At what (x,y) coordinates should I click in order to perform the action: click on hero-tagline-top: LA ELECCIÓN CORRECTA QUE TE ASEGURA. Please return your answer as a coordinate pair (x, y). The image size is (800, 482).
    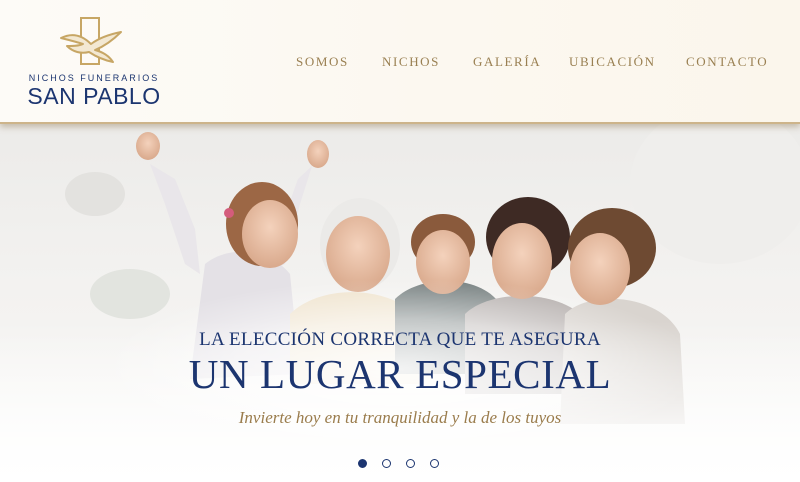
    Looking at the image, I should click on (400, 339).